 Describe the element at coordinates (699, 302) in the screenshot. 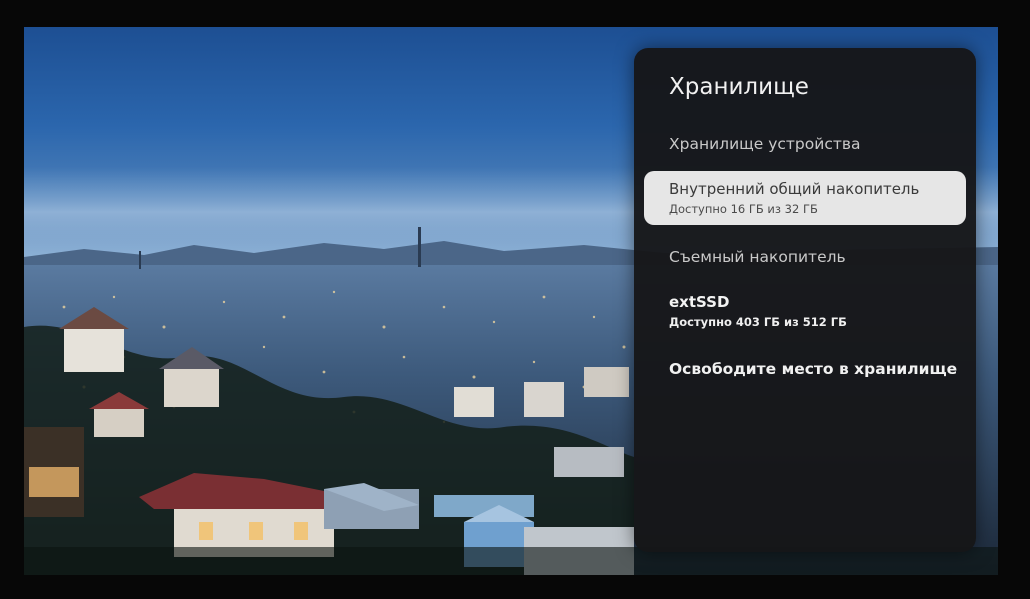

I see `ext-ssd-title: extSSD` at that location.